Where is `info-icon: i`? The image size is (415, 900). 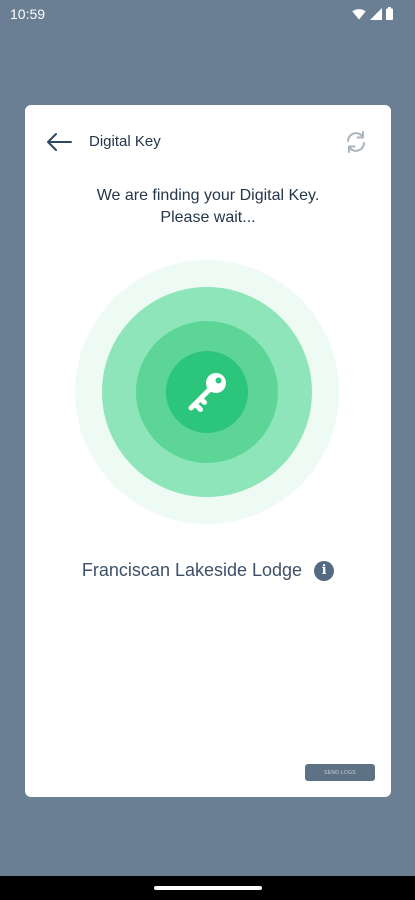
info-icon: i is located at coordinates (324, 570).